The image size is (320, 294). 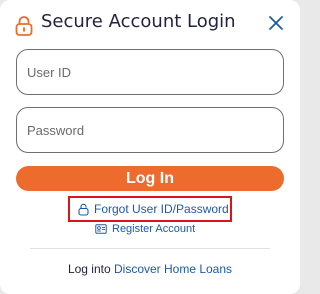 I want to click on password-field-container, so click(x=150, y=130).